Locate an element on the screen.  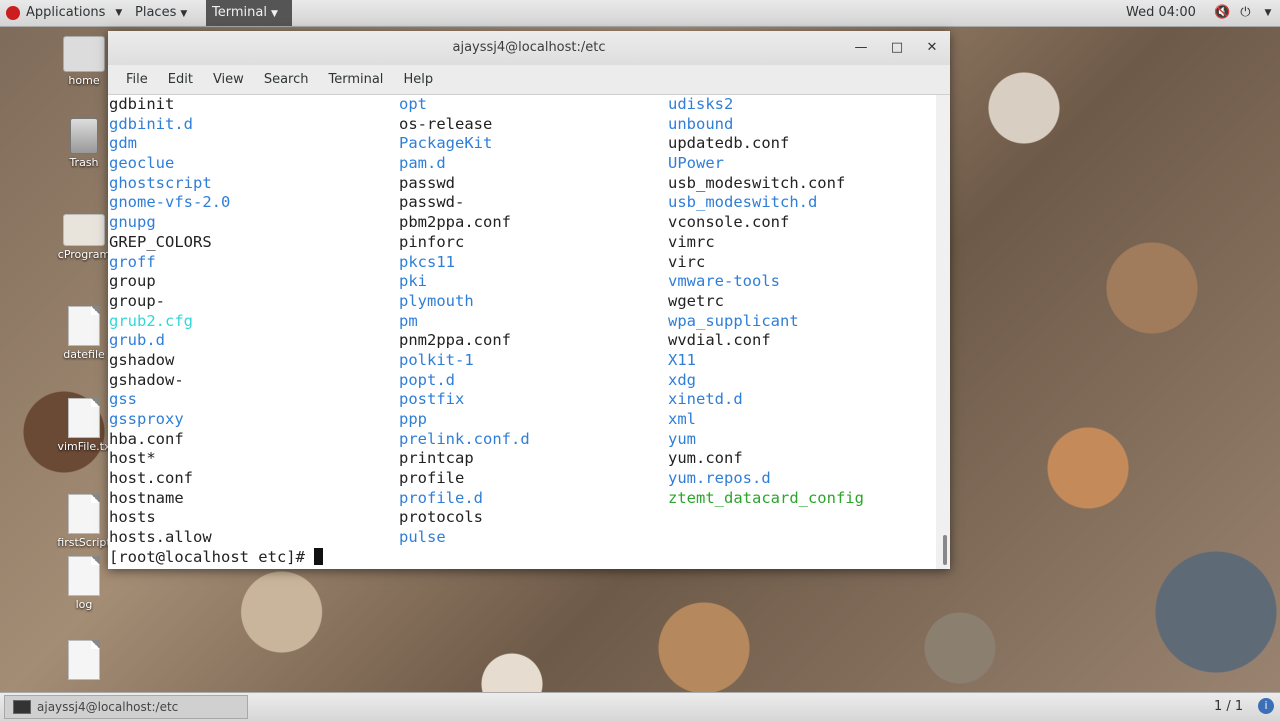
listing-entry: hba.conf is located at coordinates (146, 438).